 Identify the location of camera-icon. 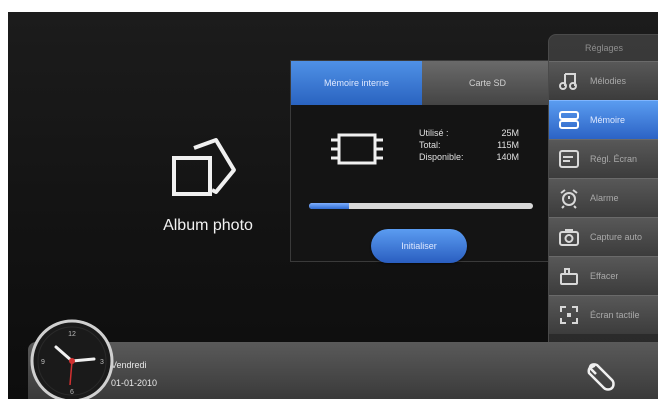
(569, 237).